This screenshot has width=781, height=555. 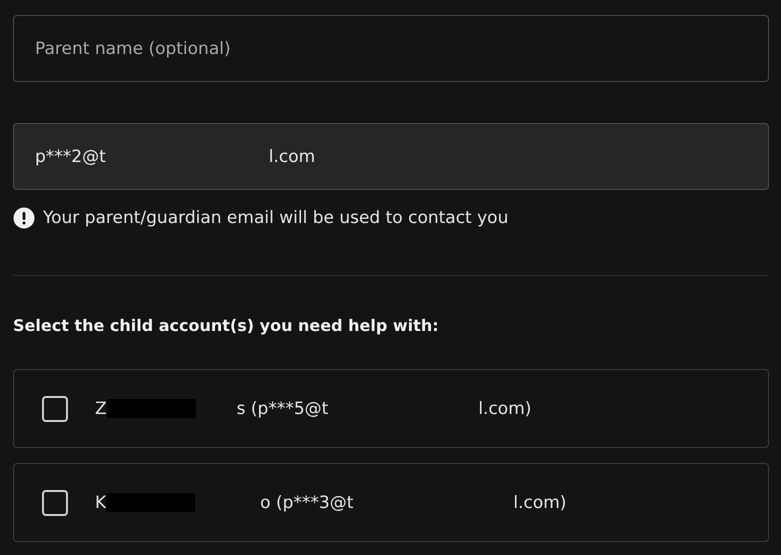 What do you see at coordinates (101, 408) in the screenshot?
I see `account-name: Z` at bounding box center [101, 408].